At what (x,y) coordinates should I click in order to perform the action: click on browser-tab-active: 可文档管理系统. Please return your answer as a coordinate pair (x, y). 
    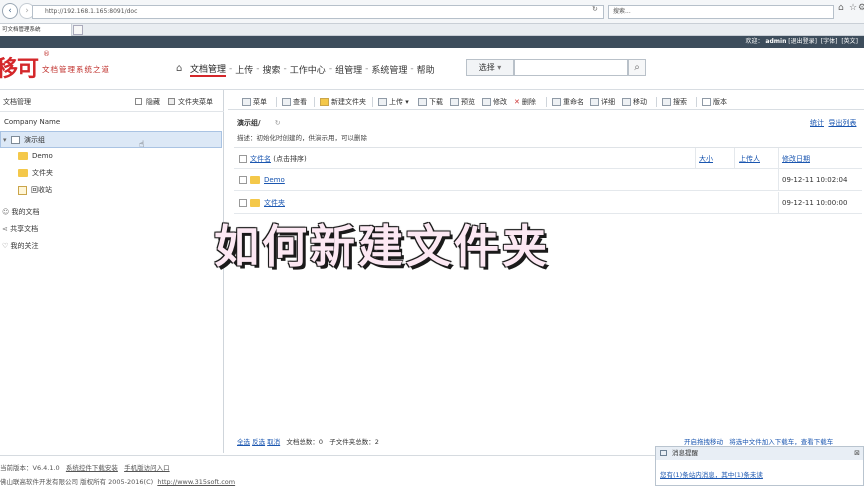
    Looking at the image, I should click on (36, 30).